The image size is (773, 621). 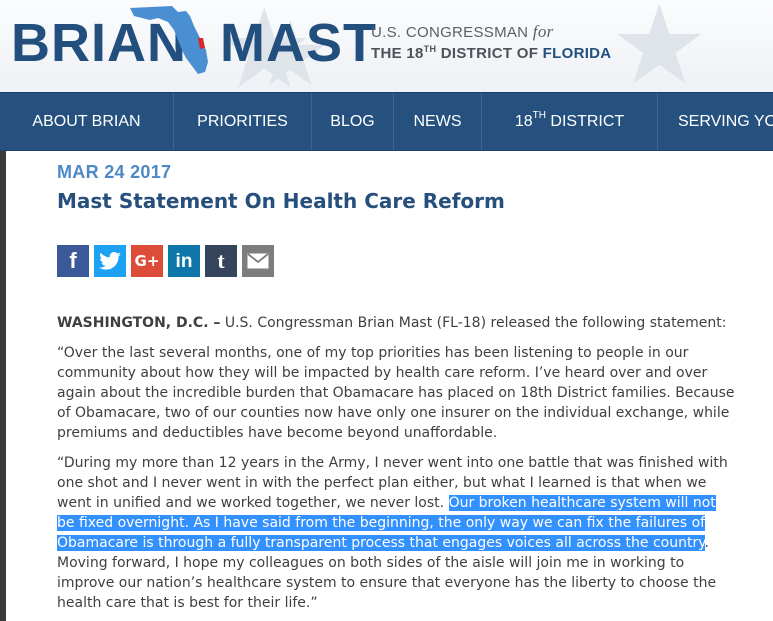 I want to click on nav-item-about-brian: ABOUT BRIAN, so click(x=87, y=121).